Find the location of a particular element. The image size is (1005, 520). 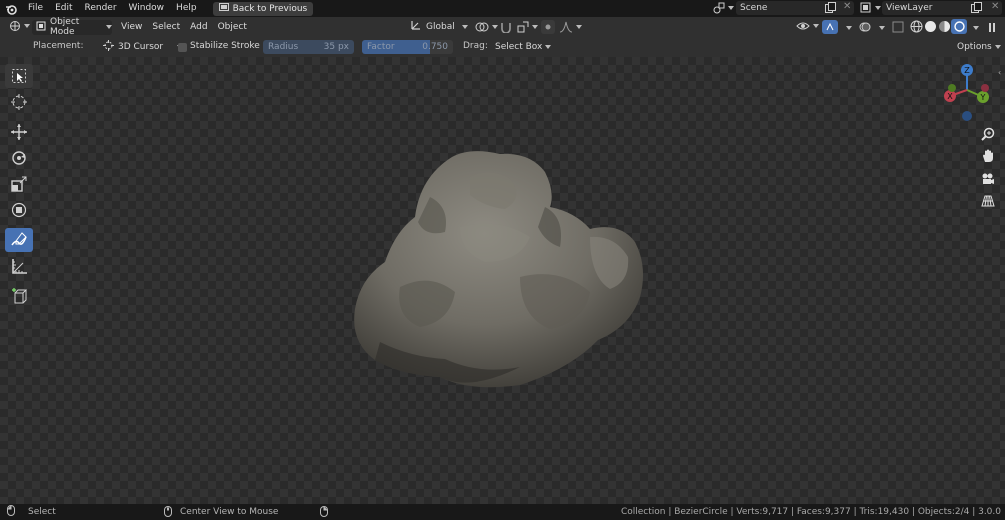

measure-tool is located at coordinates (19, 266).